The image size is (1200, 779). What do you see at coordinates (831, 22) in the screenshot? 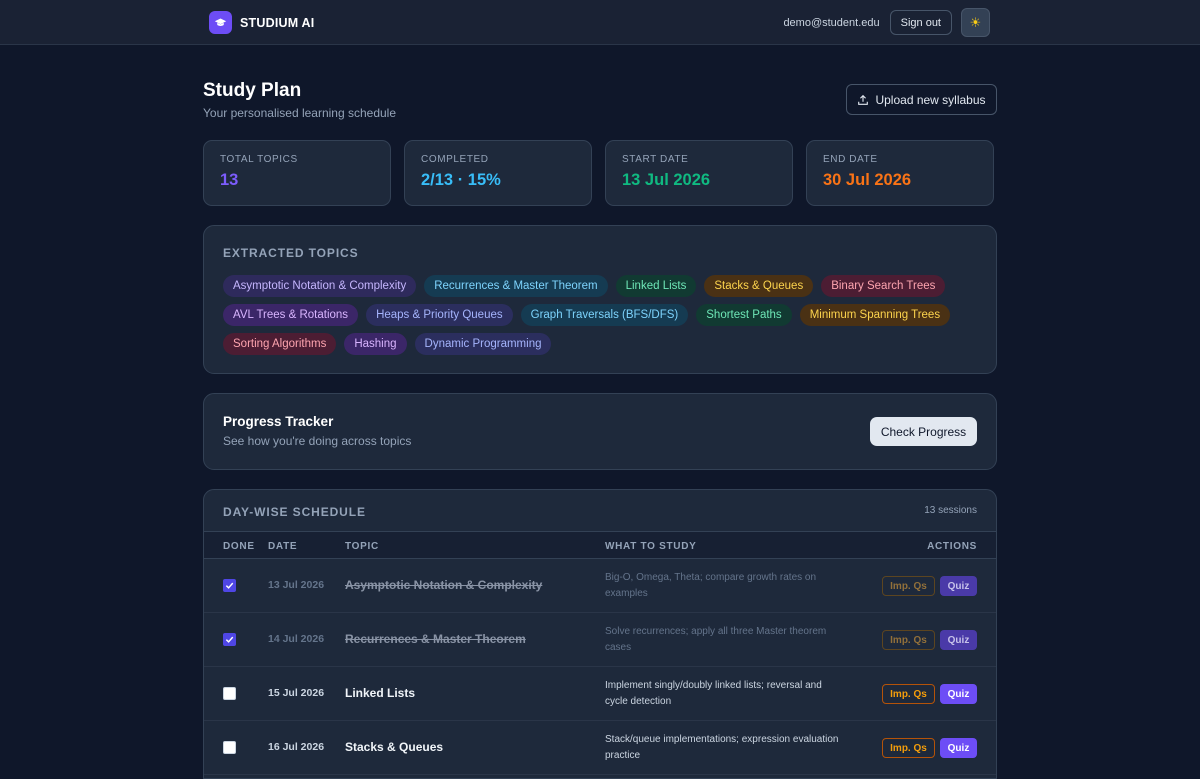
I see `user-email: demo@student.edu` at bounding box center [831, 22].